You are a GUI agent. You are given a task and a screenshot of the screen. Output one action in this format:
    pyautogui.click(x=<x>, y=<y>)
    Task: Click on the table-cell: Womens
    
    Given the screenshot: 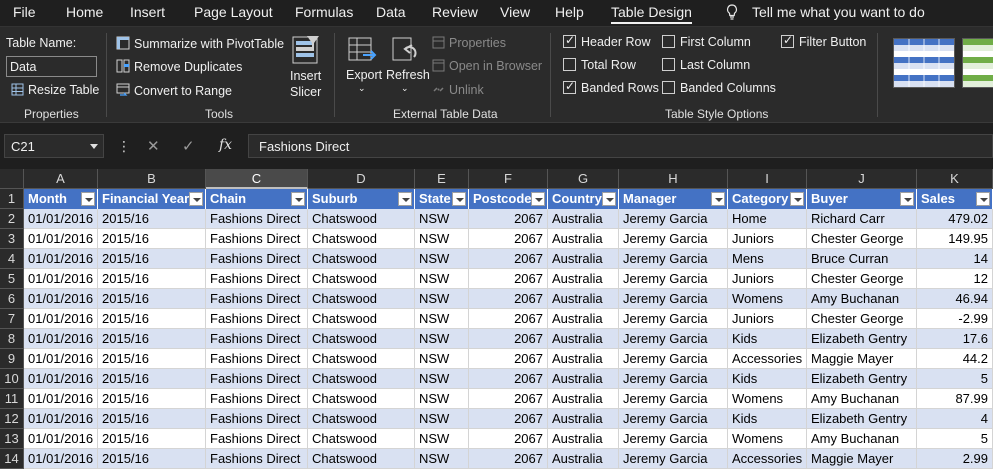 What is the action you would take?
    pyautogui.click(x=767, y=399)
    